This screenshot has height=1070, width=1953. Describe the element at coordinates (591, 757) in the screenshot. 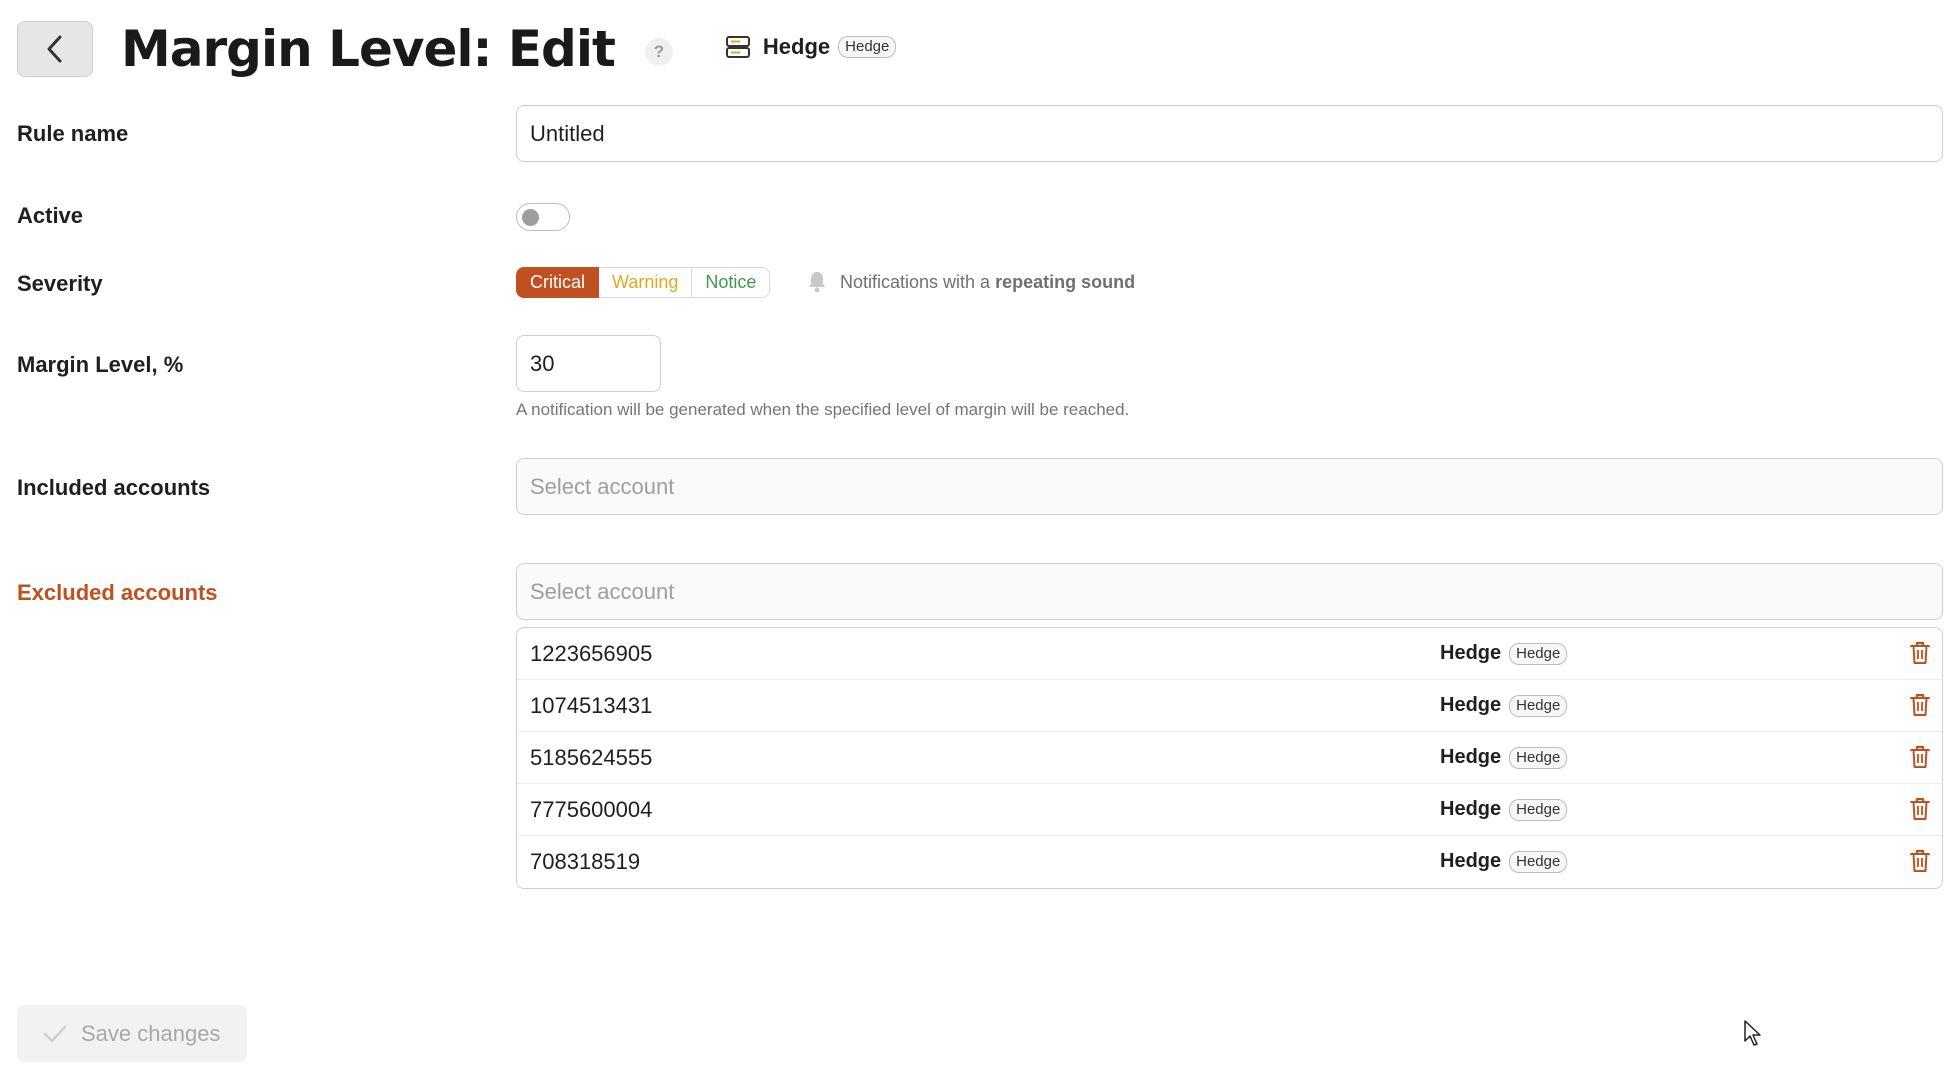

I see `account-number: 5185624555` at that location.